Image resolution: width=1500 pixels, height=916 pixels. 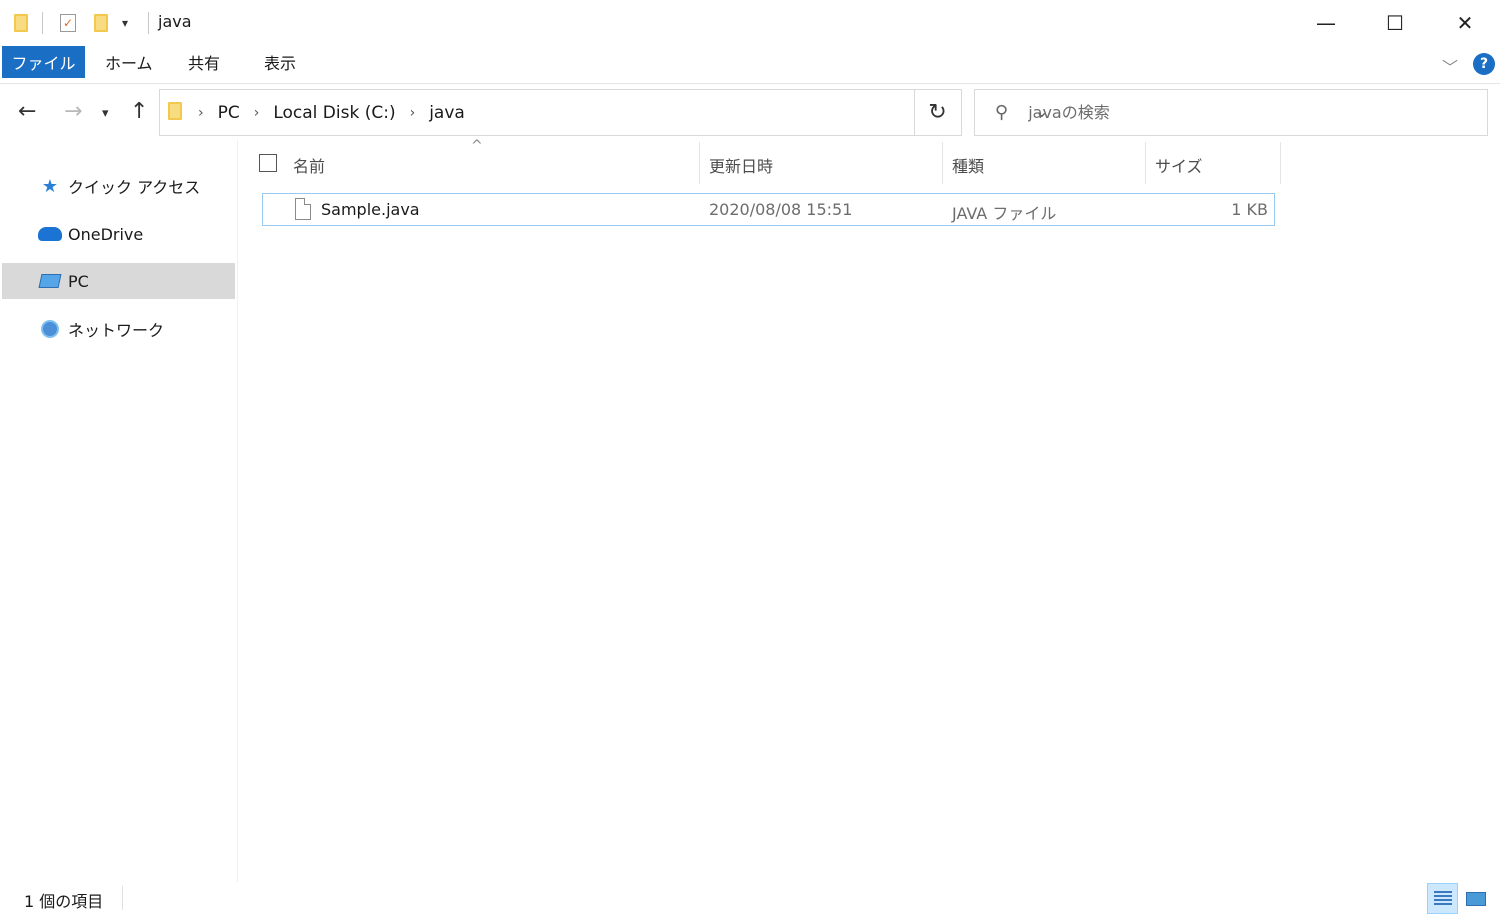 What do you see at coordinates (148, 23) in the screenshot?
I see `title-divider` at bounding box center [148, 23].